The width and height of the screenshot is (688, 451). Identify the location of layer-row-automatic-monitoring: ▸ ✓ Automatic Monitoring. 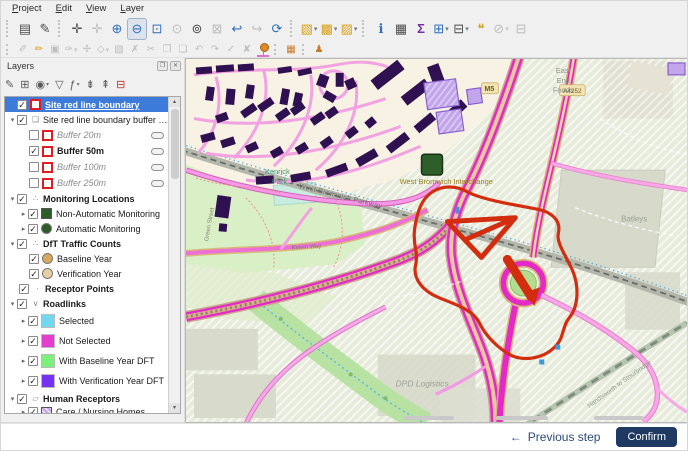
(86, 228).